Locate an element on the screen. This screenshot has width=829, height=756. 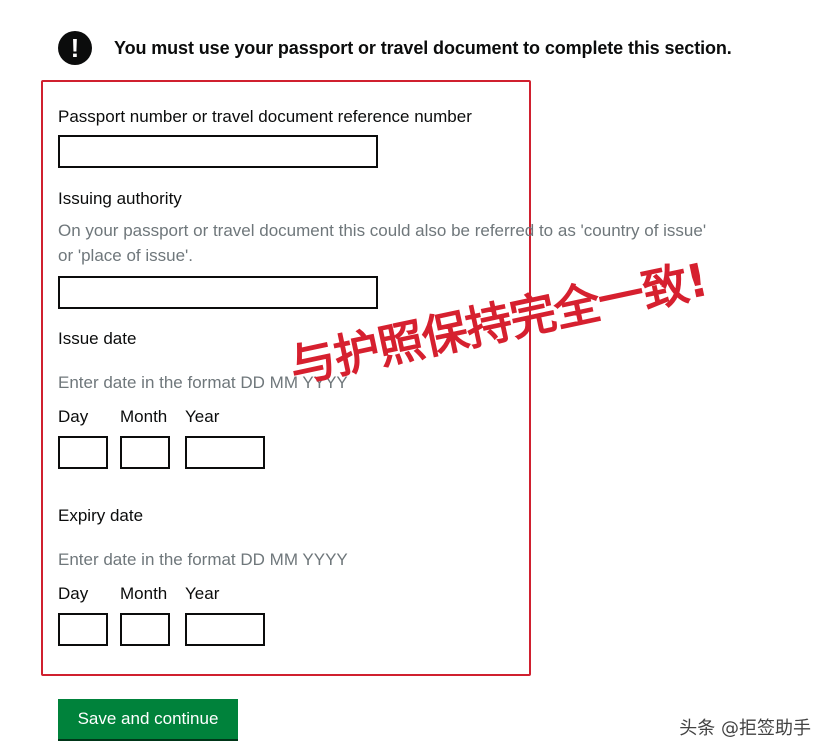
issue-month-input is located at coordinates (145, 452).